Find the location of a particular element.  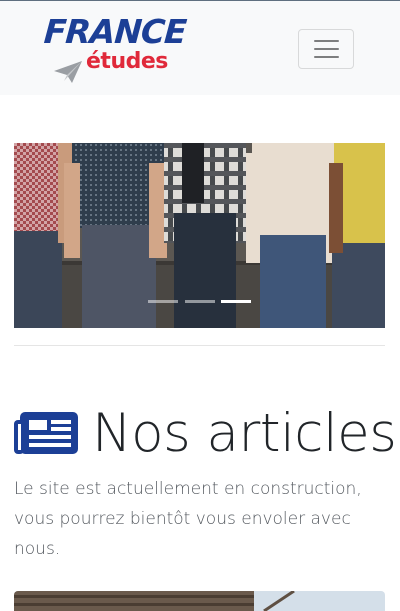

section-divider is located at coordinates (199, 345).